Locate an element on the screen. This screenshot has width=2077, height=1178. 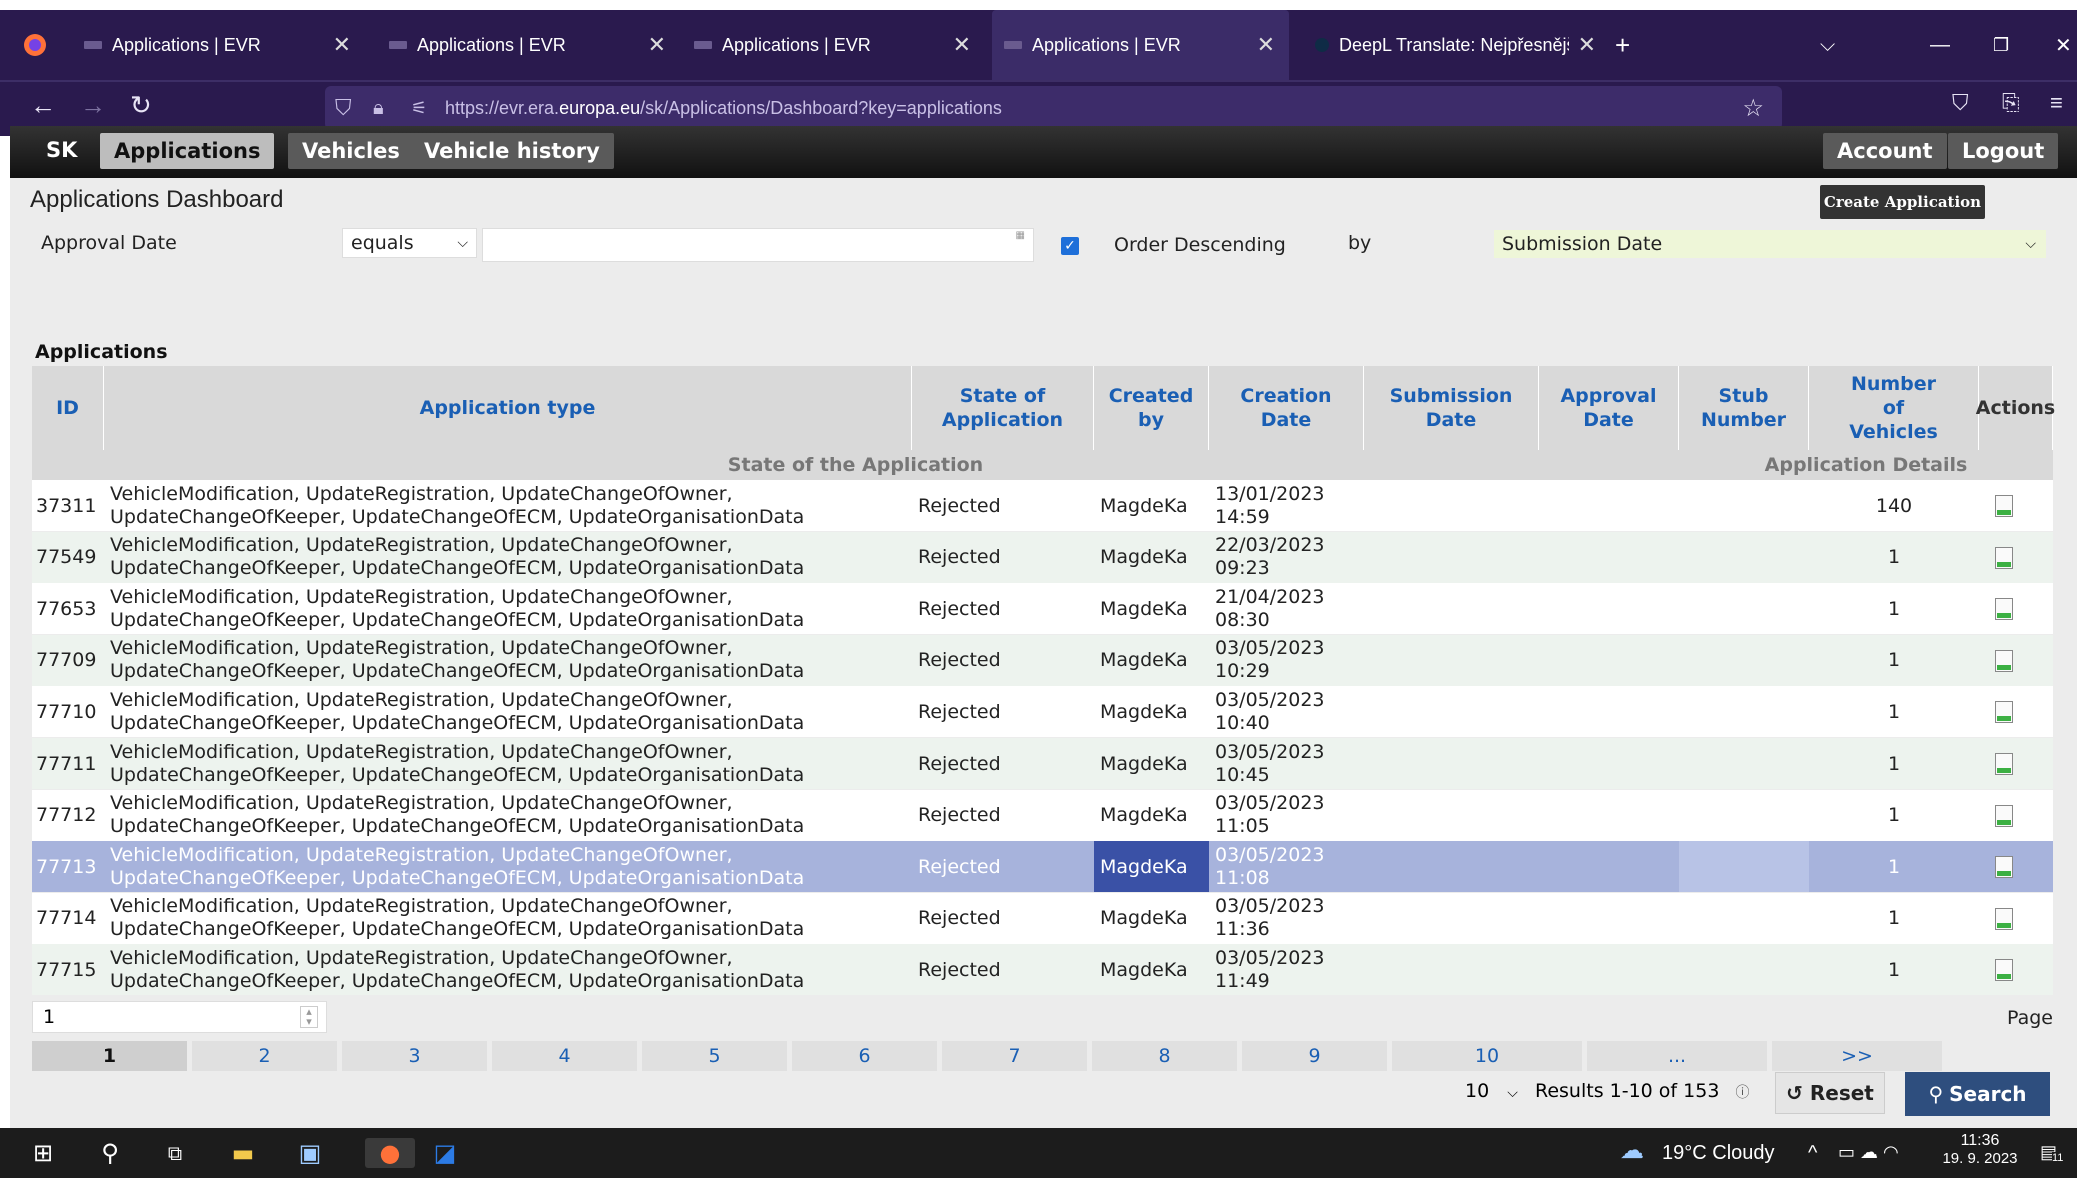
close-window-icon: ✕ is located at coordinates (2063, 45).